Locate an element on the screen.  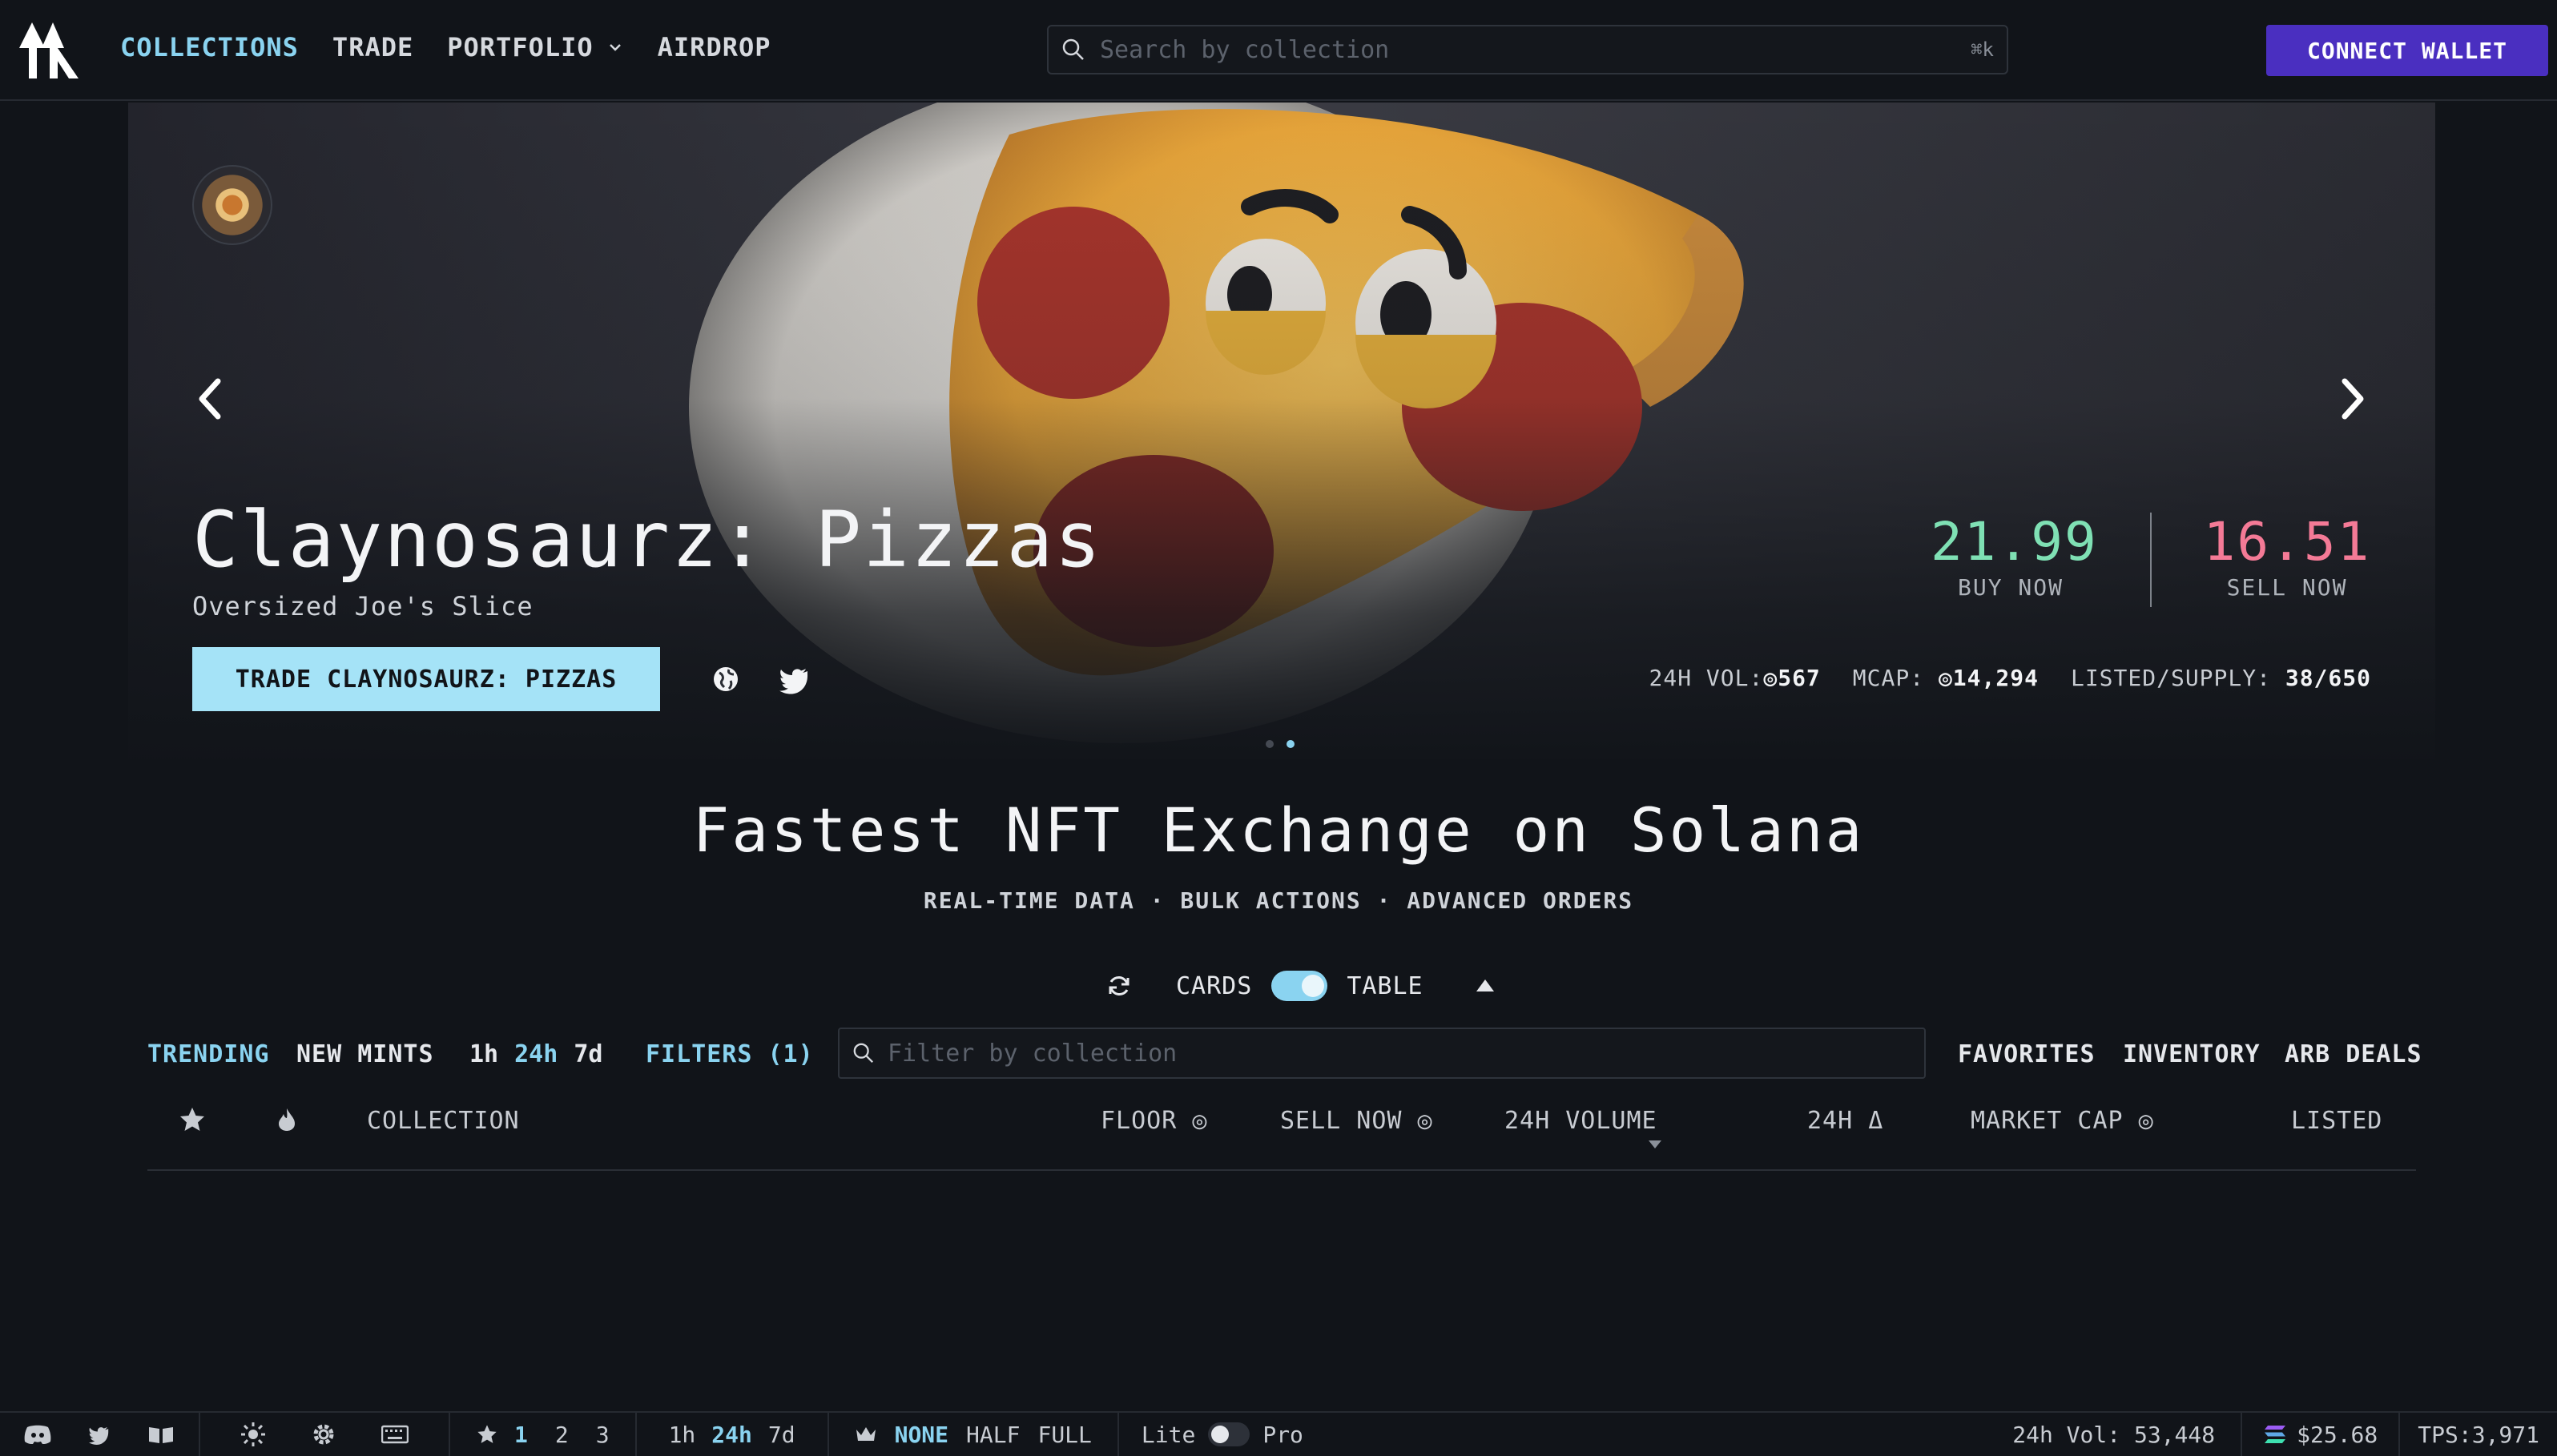
view-toggle is located at coordinates (1299, 986).